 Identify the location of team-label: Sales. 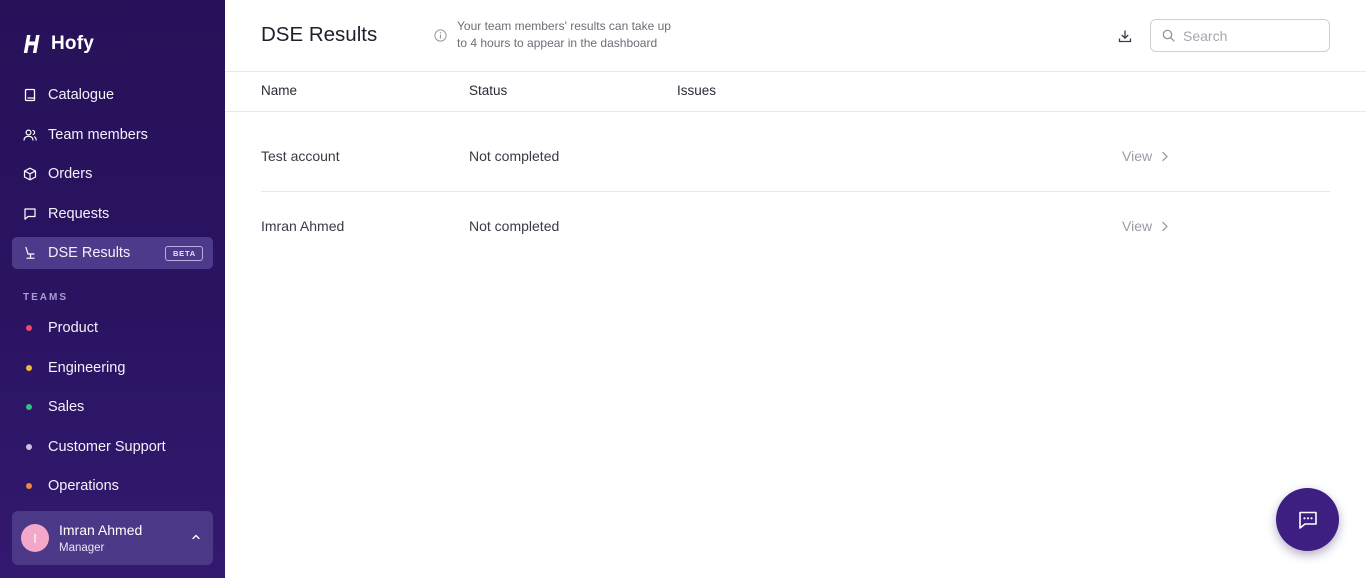
(66, 407).